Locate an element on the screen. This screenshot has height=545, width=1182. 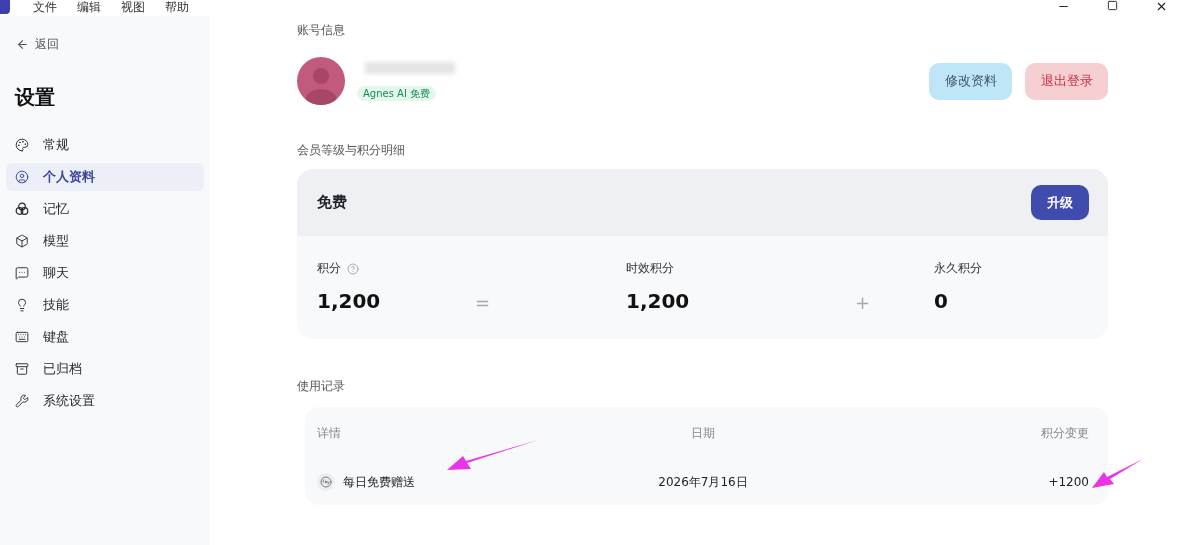
edit-profile-button: 修改资料 is located at coordinates (970, 81).